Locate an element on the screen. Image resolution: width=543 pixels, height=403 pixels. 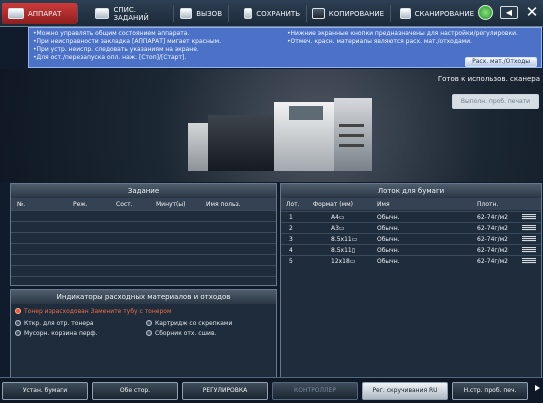
save-icon is located at coordinates (248, 13).